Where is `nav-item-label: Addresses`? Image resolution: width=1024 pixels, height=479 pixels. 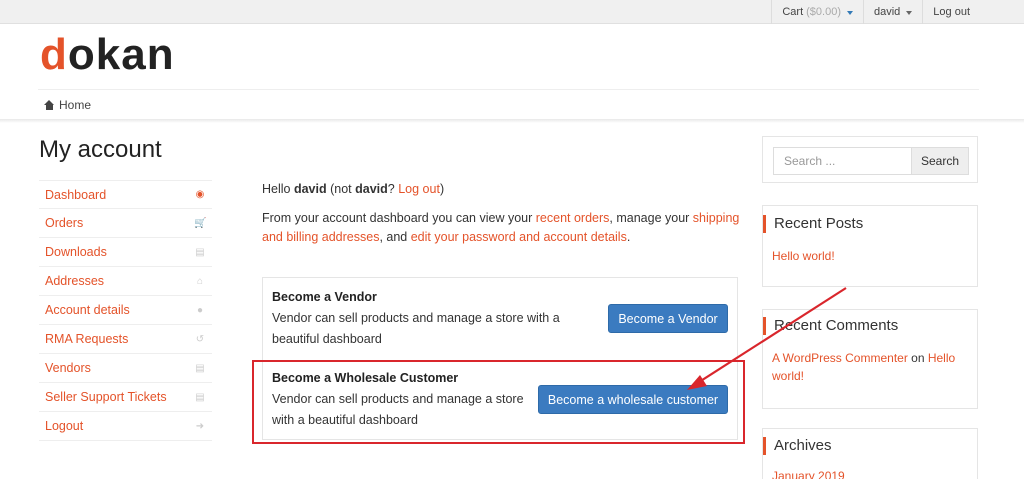
nav-item-label: Addresses is located at coordinates (75, 281).